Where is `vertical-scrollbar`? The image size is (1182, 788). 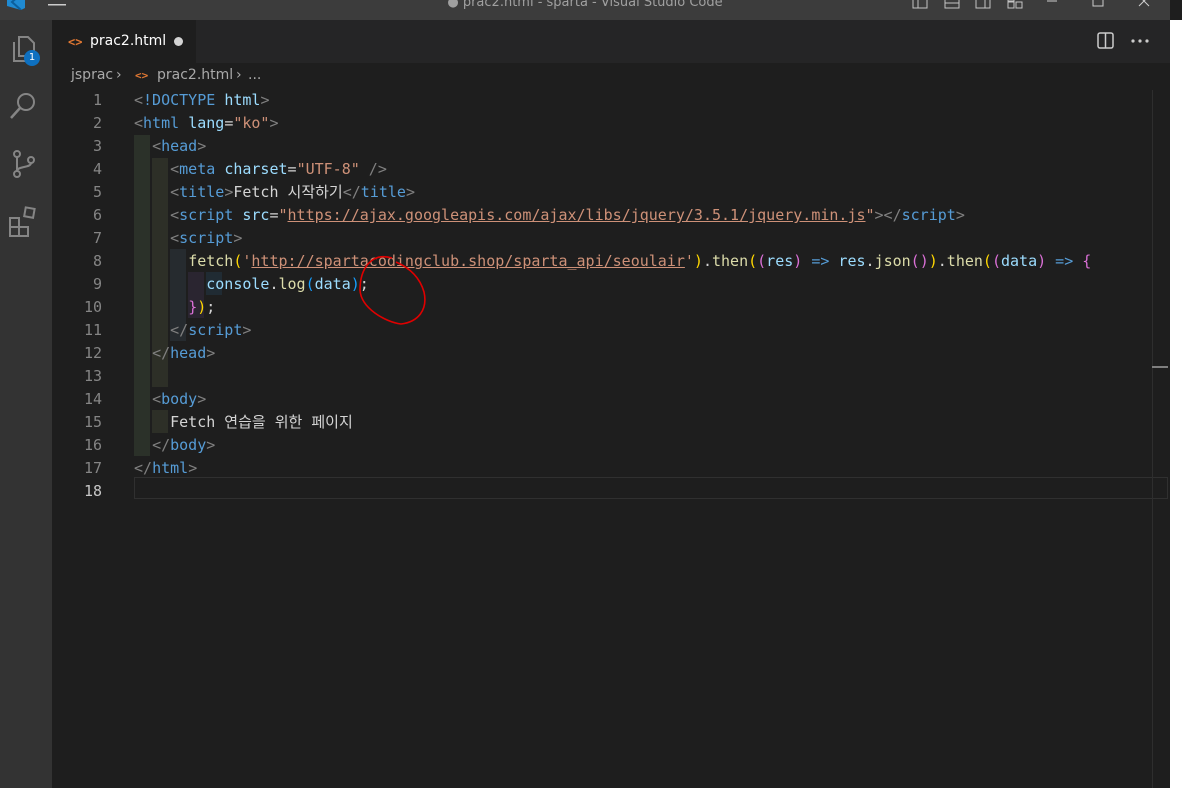
vertical-scrollbar is located at coordinates (1152, 439).